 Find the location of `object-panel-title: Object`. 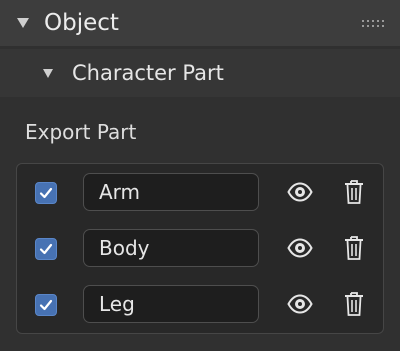

object-panel-title: Object is located at coordinates (81, 23).